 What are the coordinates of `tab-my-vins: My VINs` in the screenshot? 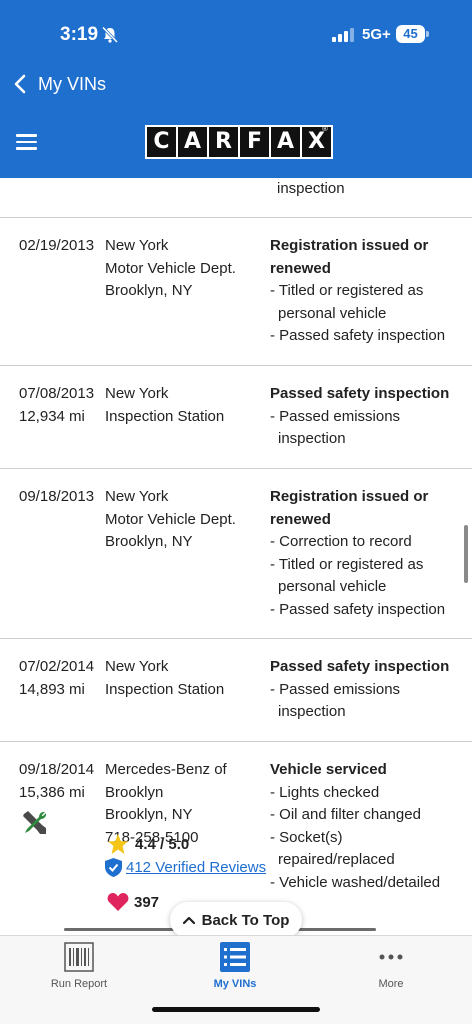 It's located at (235, 966).